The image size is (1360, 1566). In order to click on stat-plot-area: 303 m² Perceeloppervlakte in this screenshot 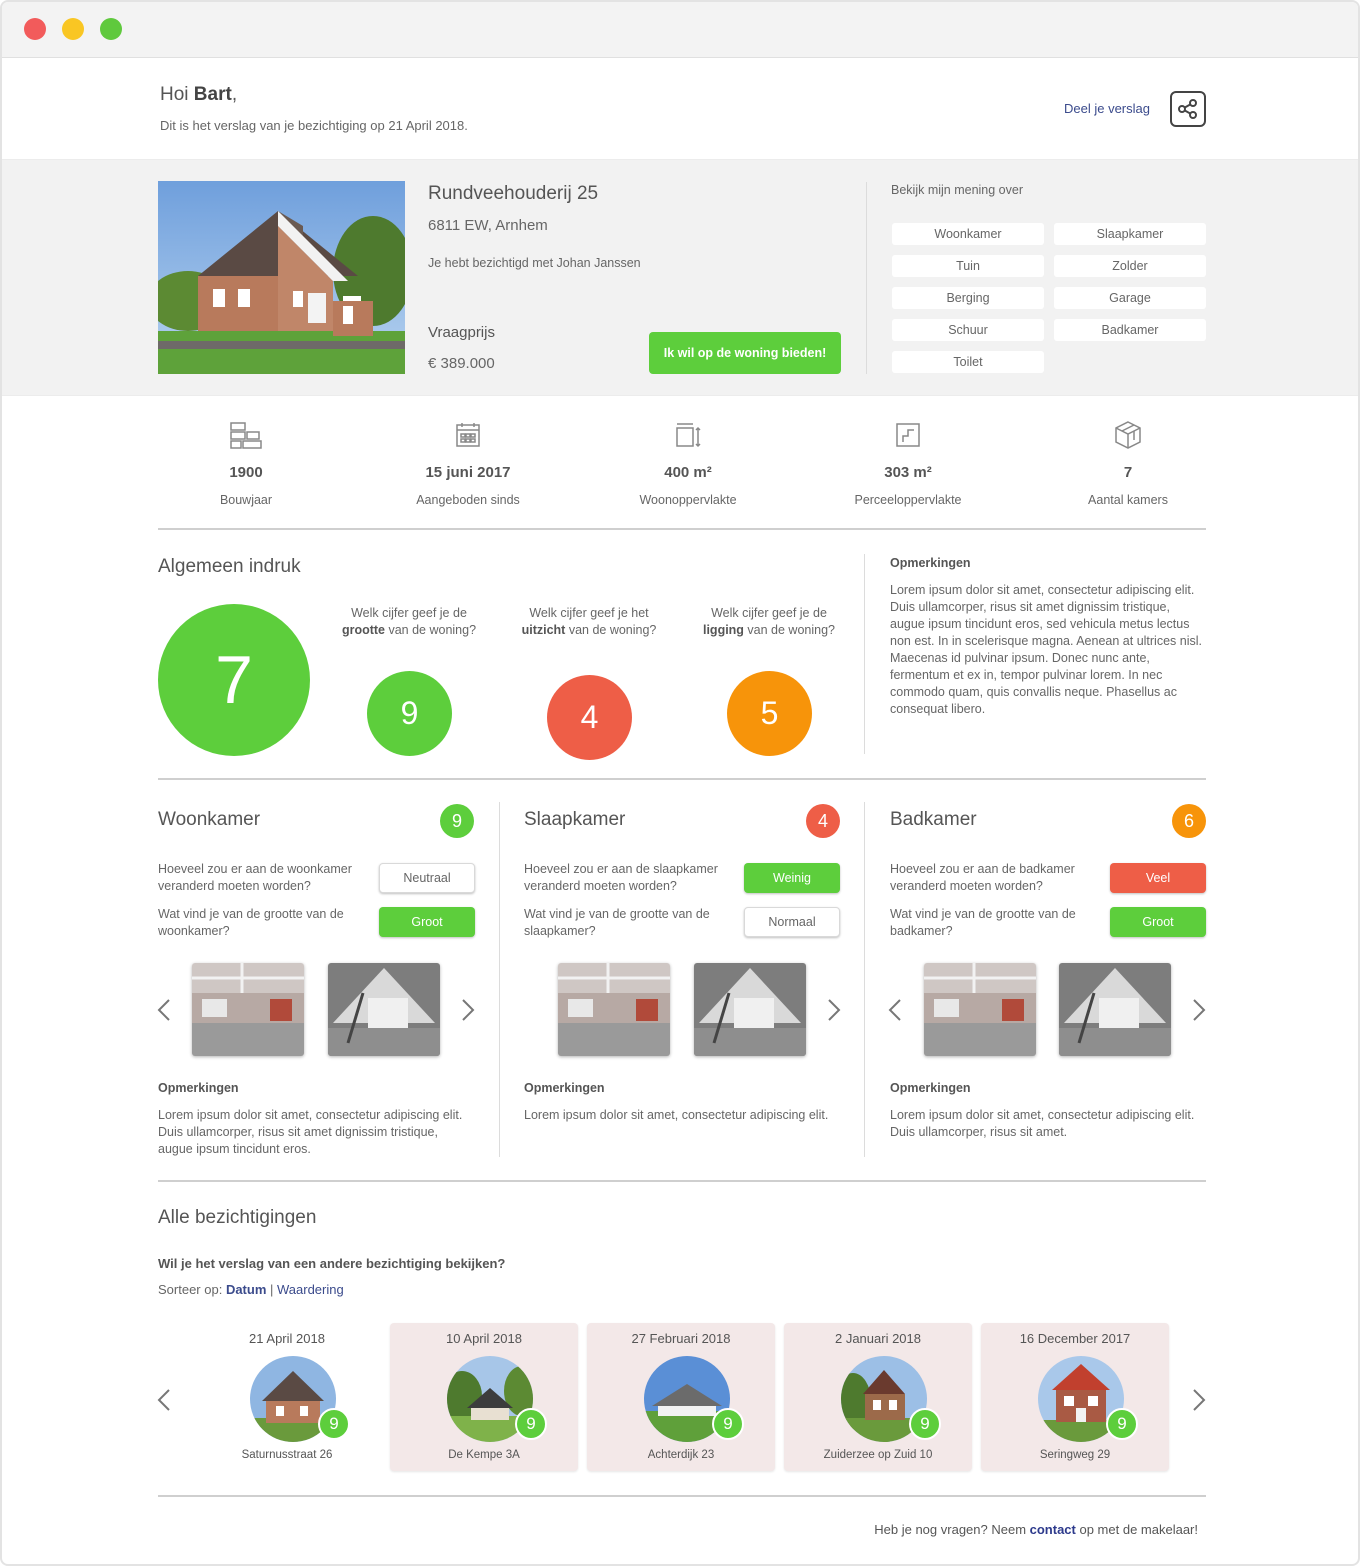, I will do `click(908, 463)`.